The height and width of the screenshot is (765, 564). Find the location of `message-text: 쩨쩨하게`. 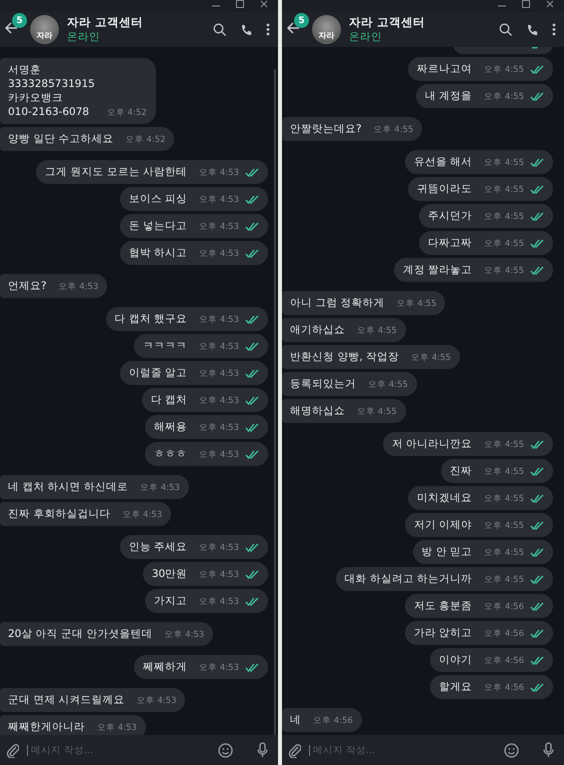

message-text: 쩨쩨하게 is located at coordinates (165, 667).